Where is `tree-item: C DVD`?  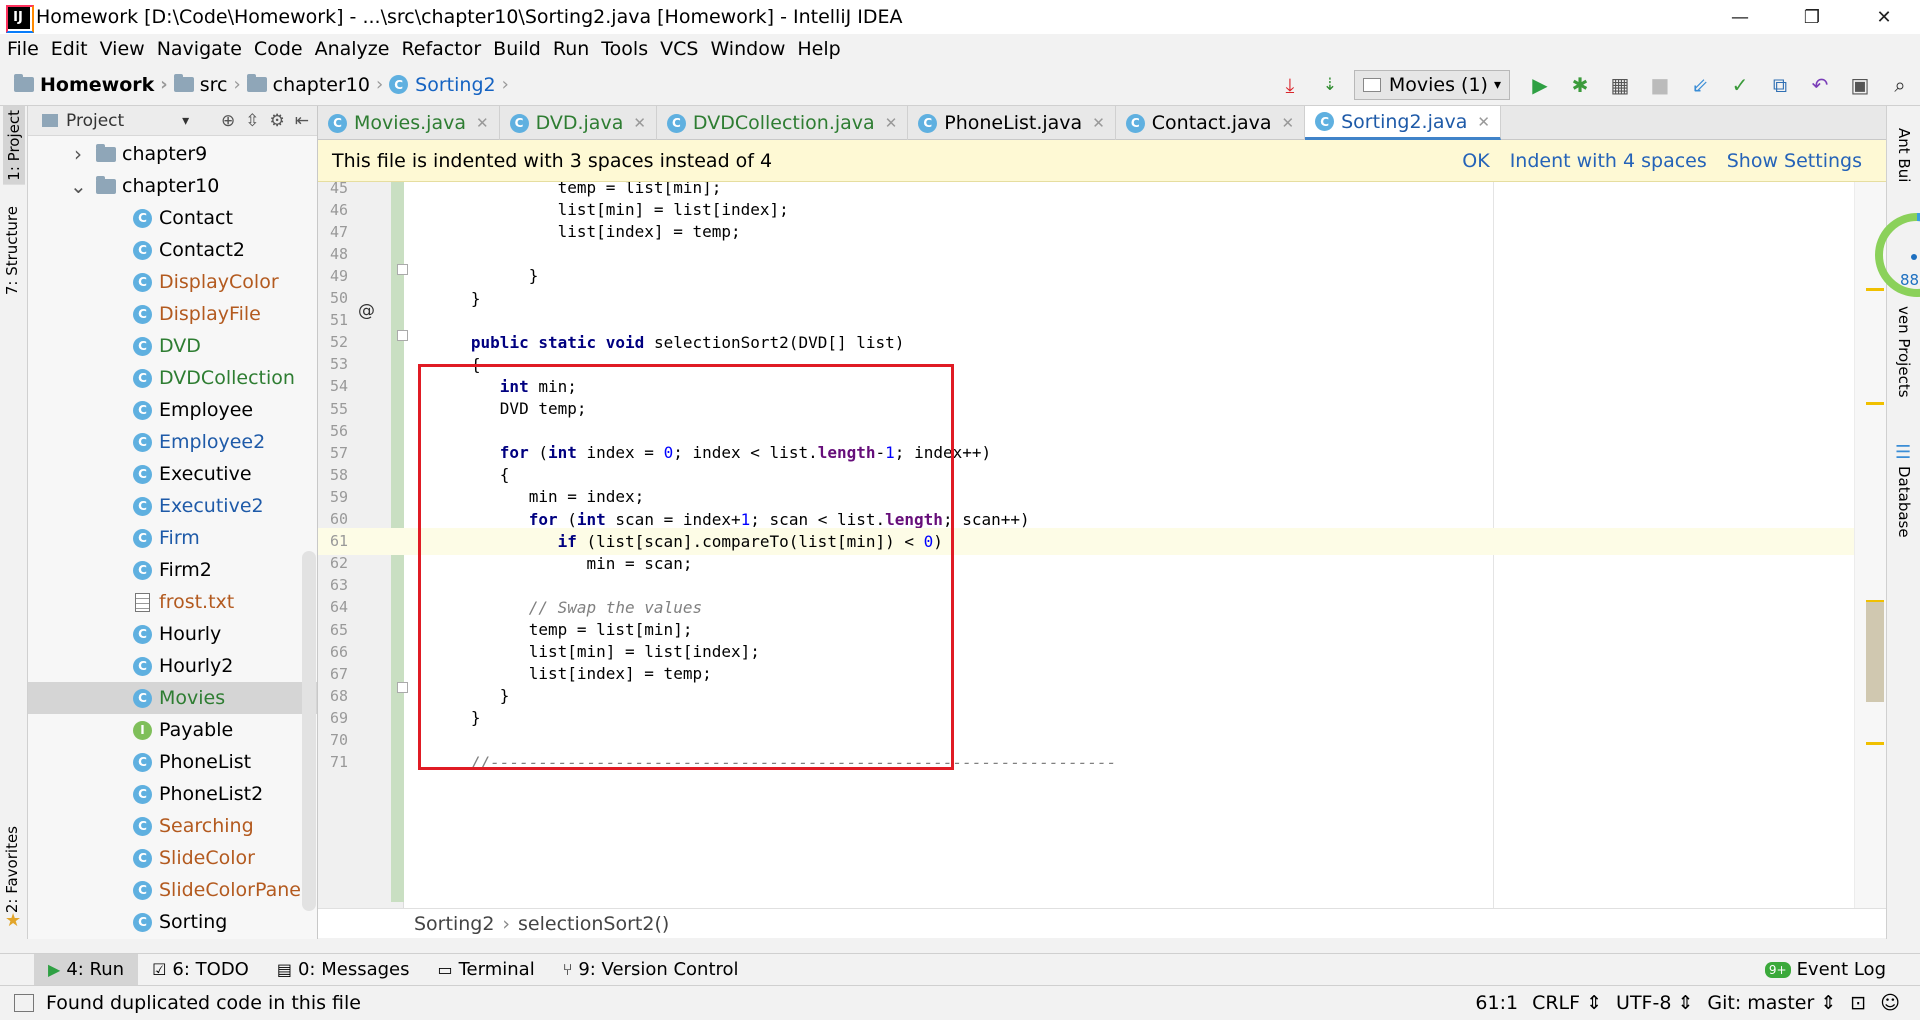
tree-item: C DVD is located at coordinates (172, 346).